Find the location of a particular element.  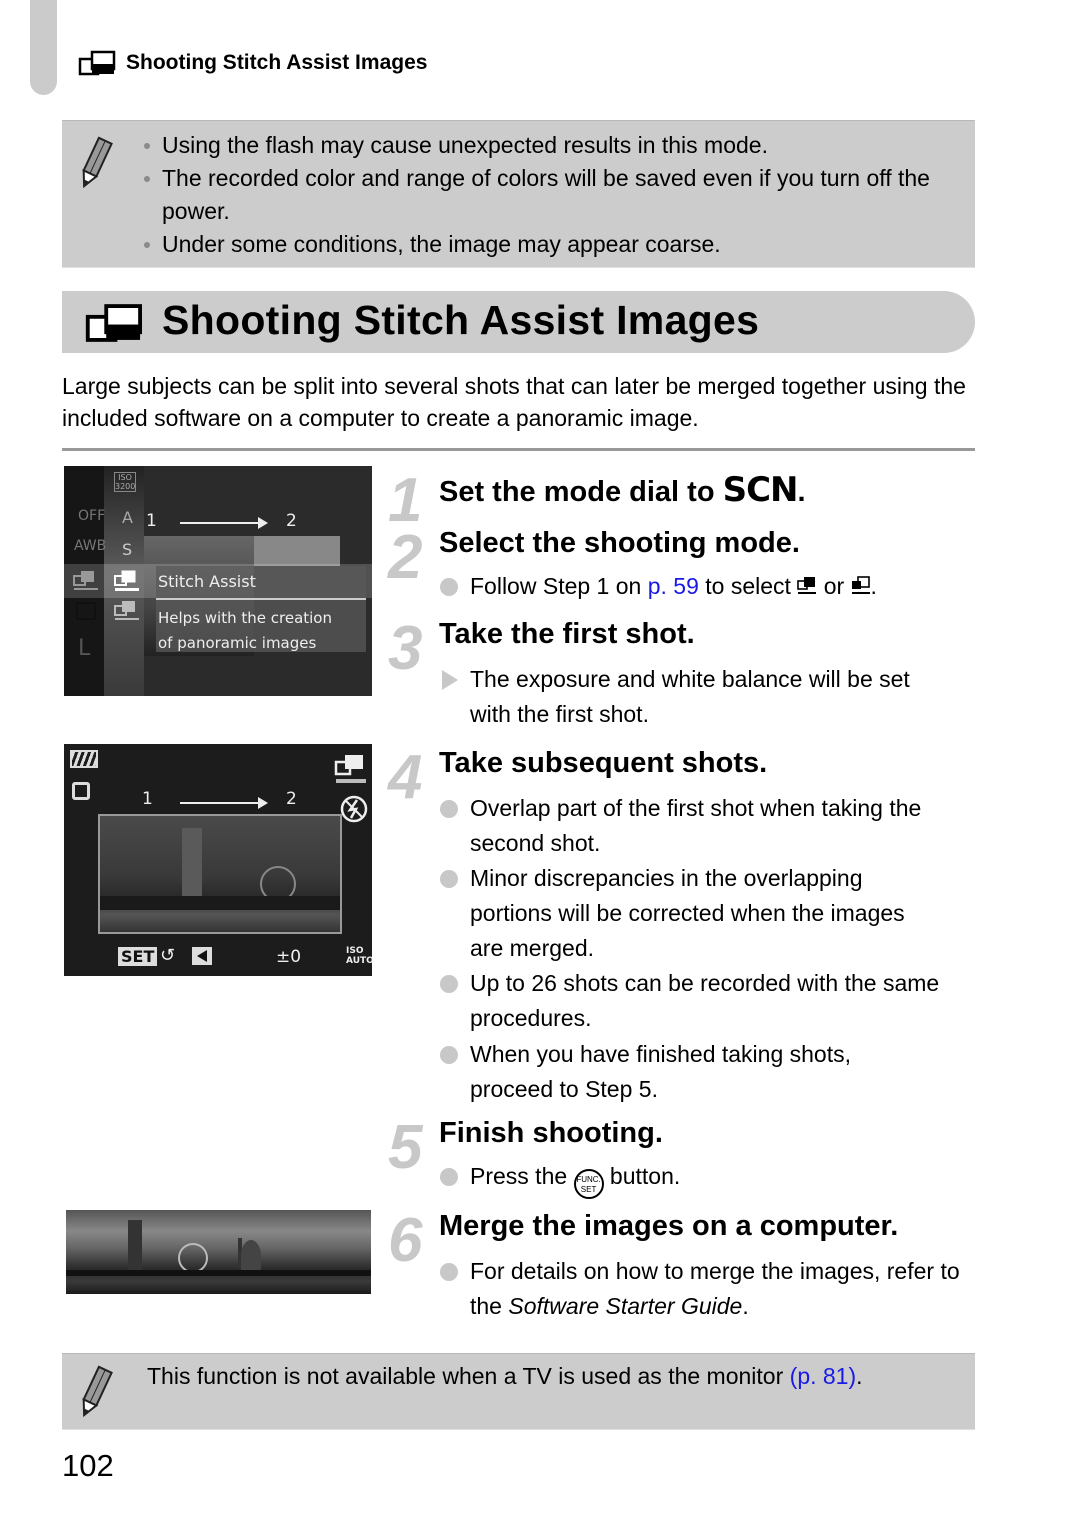

step-number: 3 is located at coordinates (405, 648).